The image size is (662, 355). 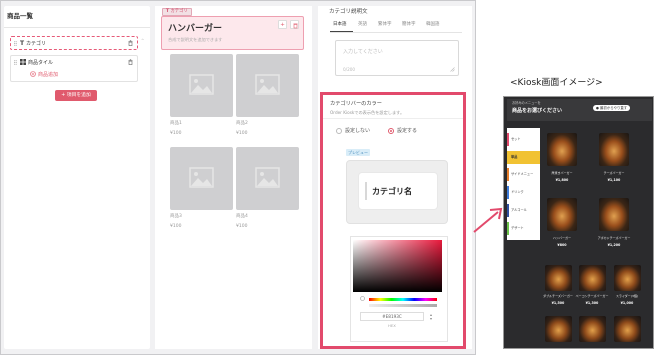 What do you see at coordinates (391, 131) in the screenshot?
I see `radio-on` at bounding box center [391, 131].